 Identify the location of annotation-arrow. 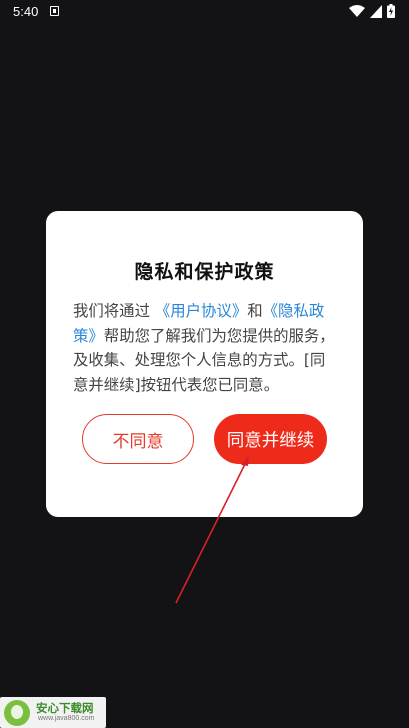
(212, 529).